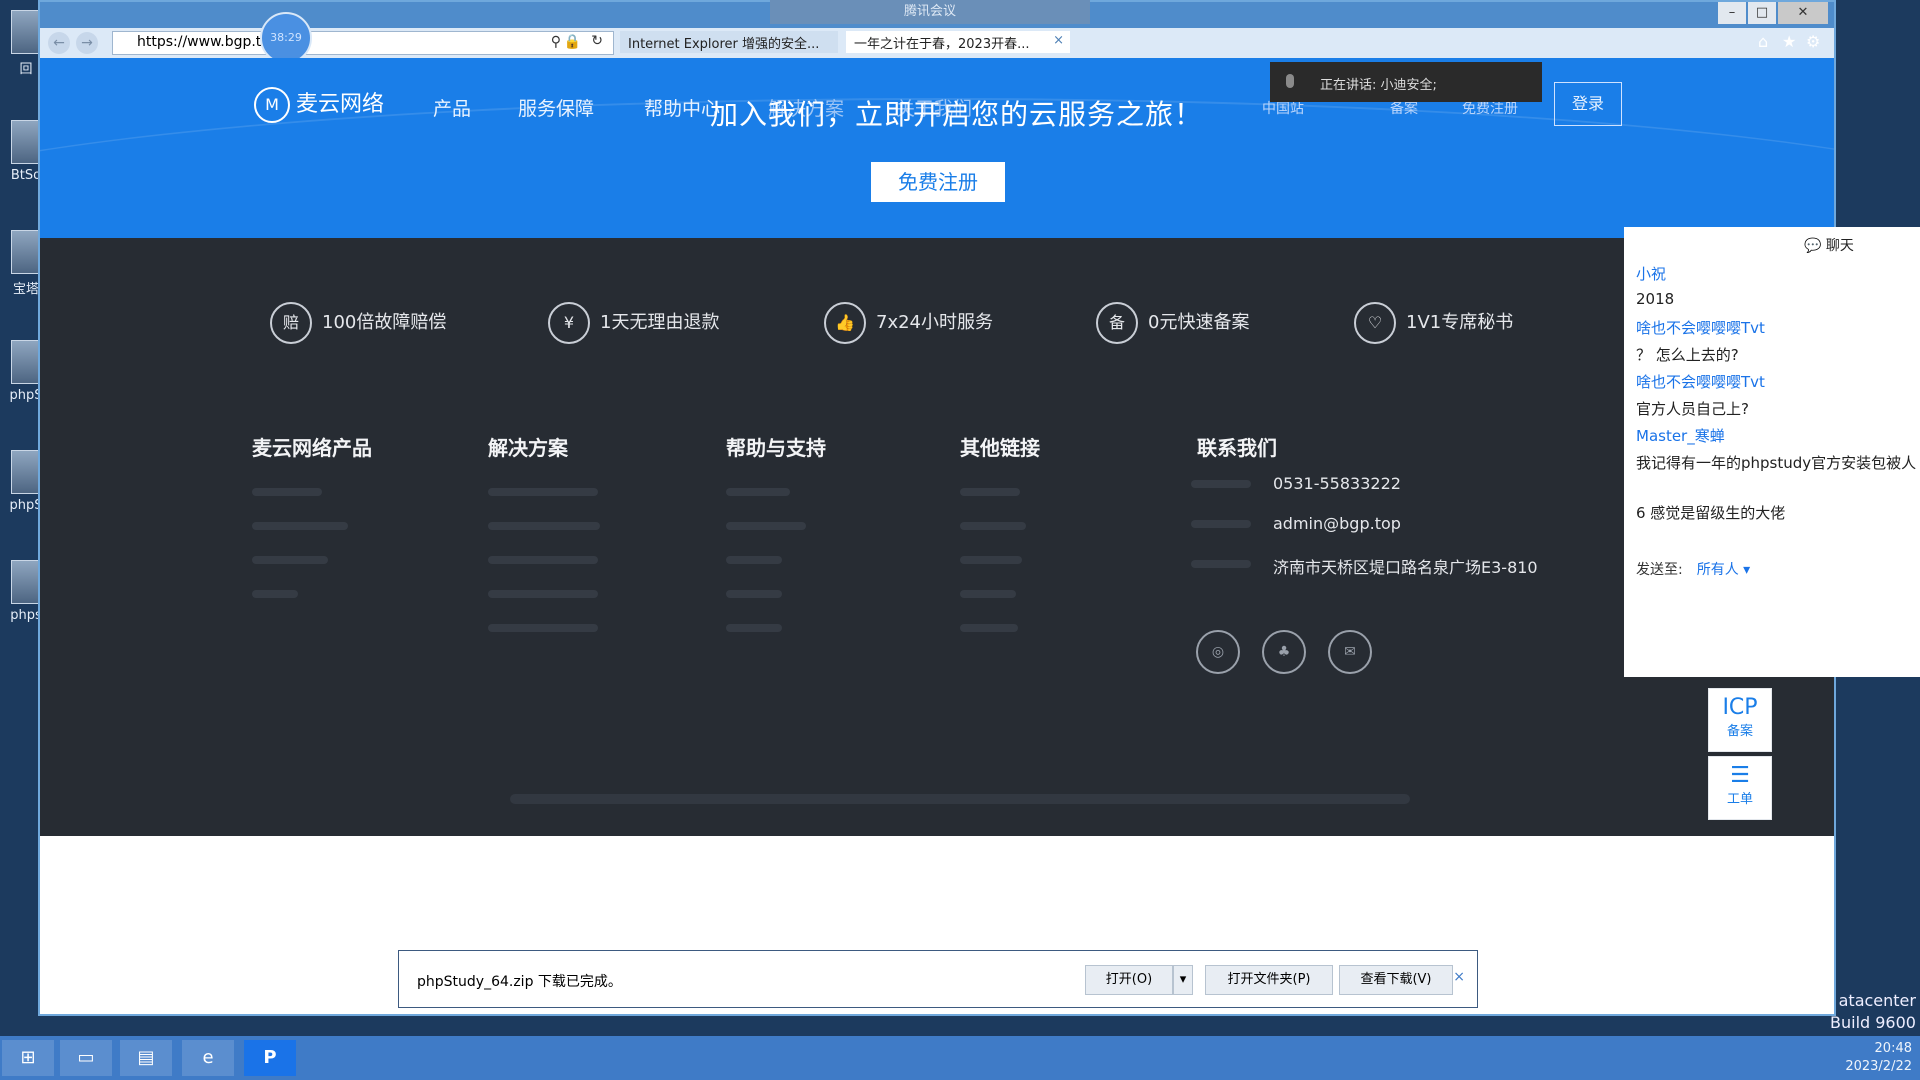  What do you see at coordinates (1378, 85) in the screenshot?
I see `speaking-text: 正在讲话: 小迪安全;` at bounding box center [1378, 85].